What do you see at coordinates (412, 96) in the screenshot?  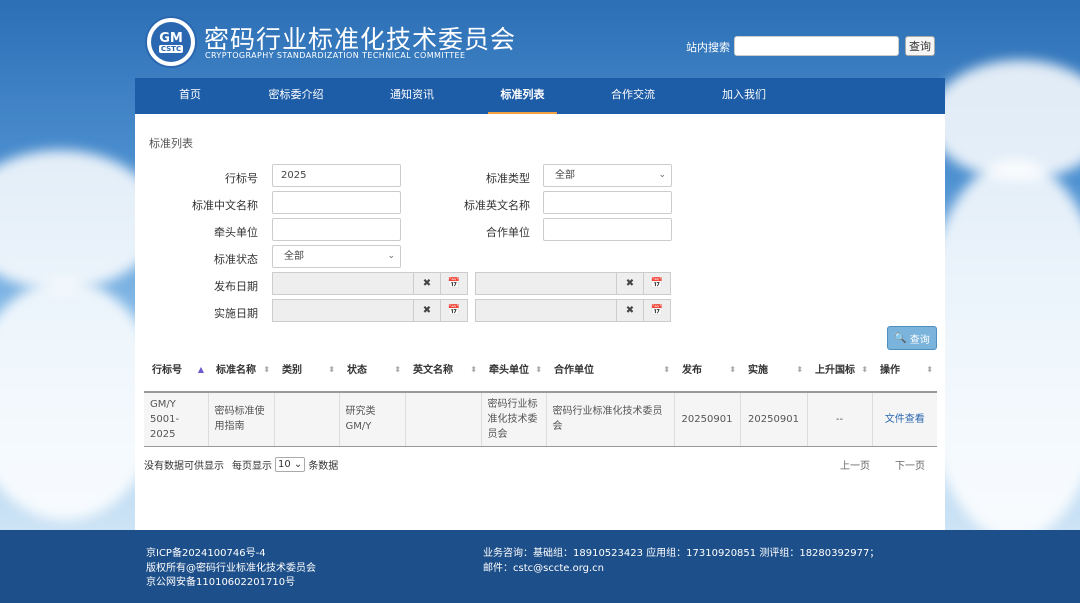 I see `nav-item-news: 通知资讯` at bounding box center [412, 96].